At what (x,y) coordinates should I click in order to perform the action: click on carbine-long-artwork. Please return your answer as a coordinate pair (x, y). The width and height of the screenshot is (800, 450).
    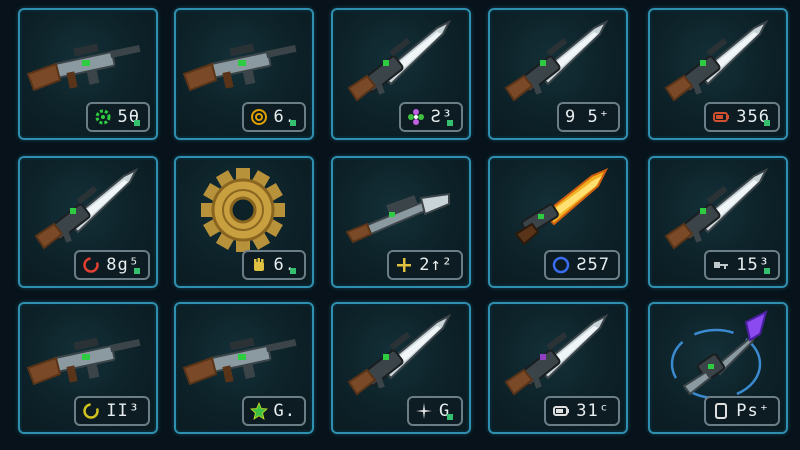
    Looking at the image, I should click on (88, 356).